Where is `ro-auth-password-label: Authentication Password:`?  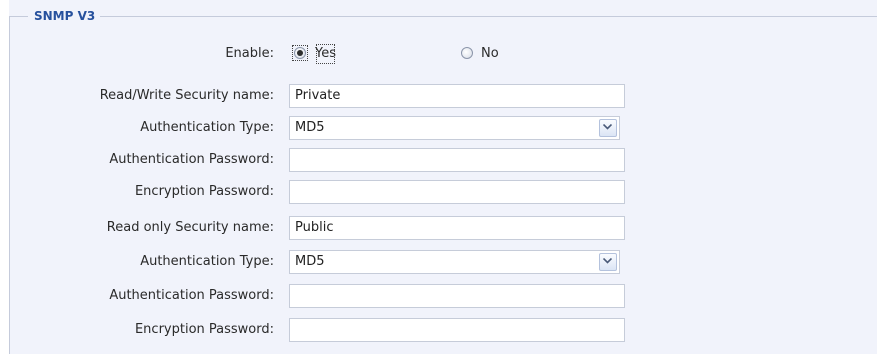
ro-auth-password-label: Authentication Password: is located at coordinates (191, 295).